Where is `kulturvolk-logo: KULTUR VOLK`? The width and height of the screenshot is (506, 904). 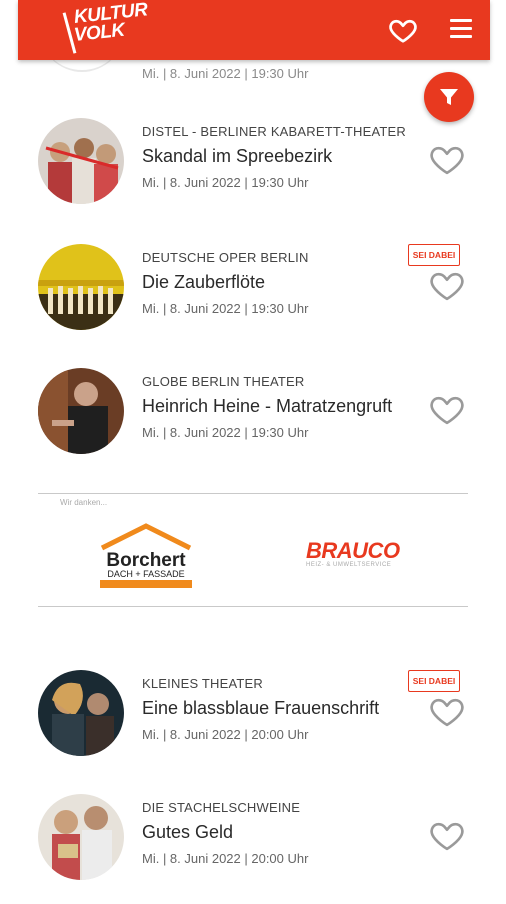
kulturvolk-logo: KULTUR VOLK is located at coordinates (105, 27).